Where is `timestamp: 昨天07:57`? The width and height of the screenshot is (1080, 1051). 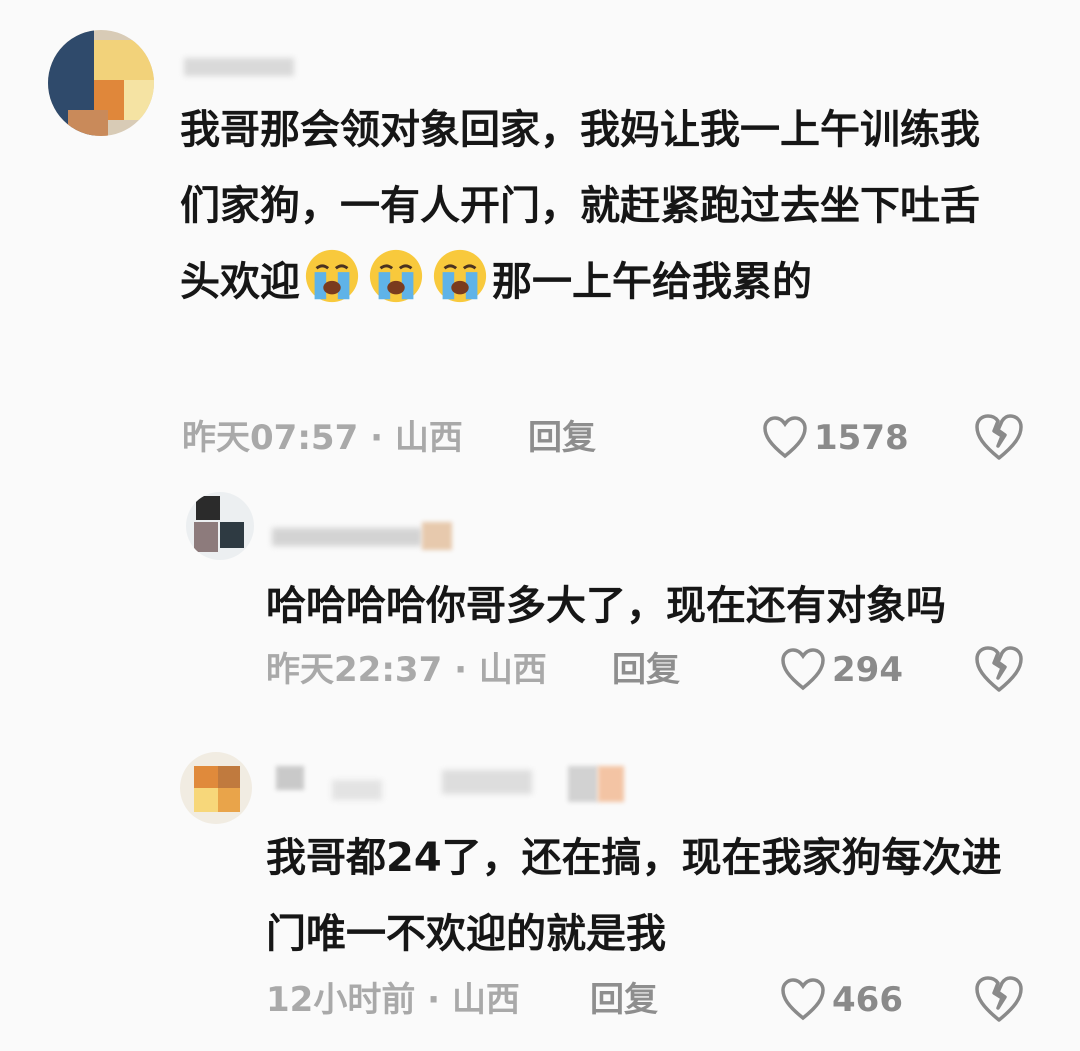
timestamp: 昨天07:57 is located at coordinates (270, 438).